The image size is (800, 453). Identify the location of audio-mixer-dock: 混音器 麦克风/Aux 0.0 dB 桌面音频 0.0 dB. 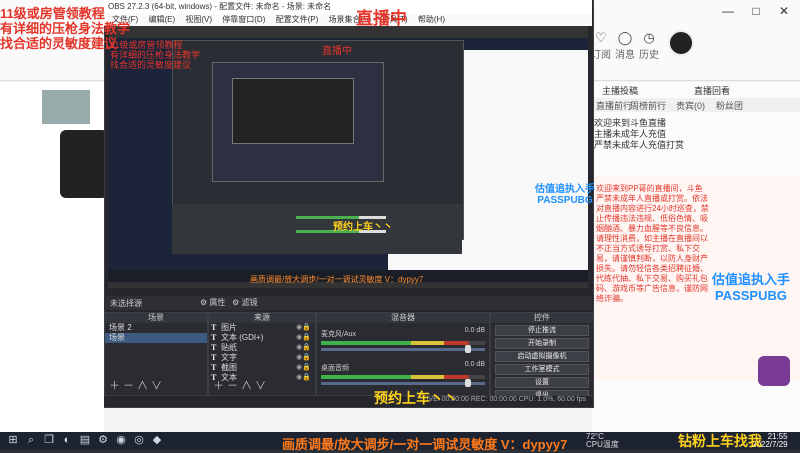
(403, 354).